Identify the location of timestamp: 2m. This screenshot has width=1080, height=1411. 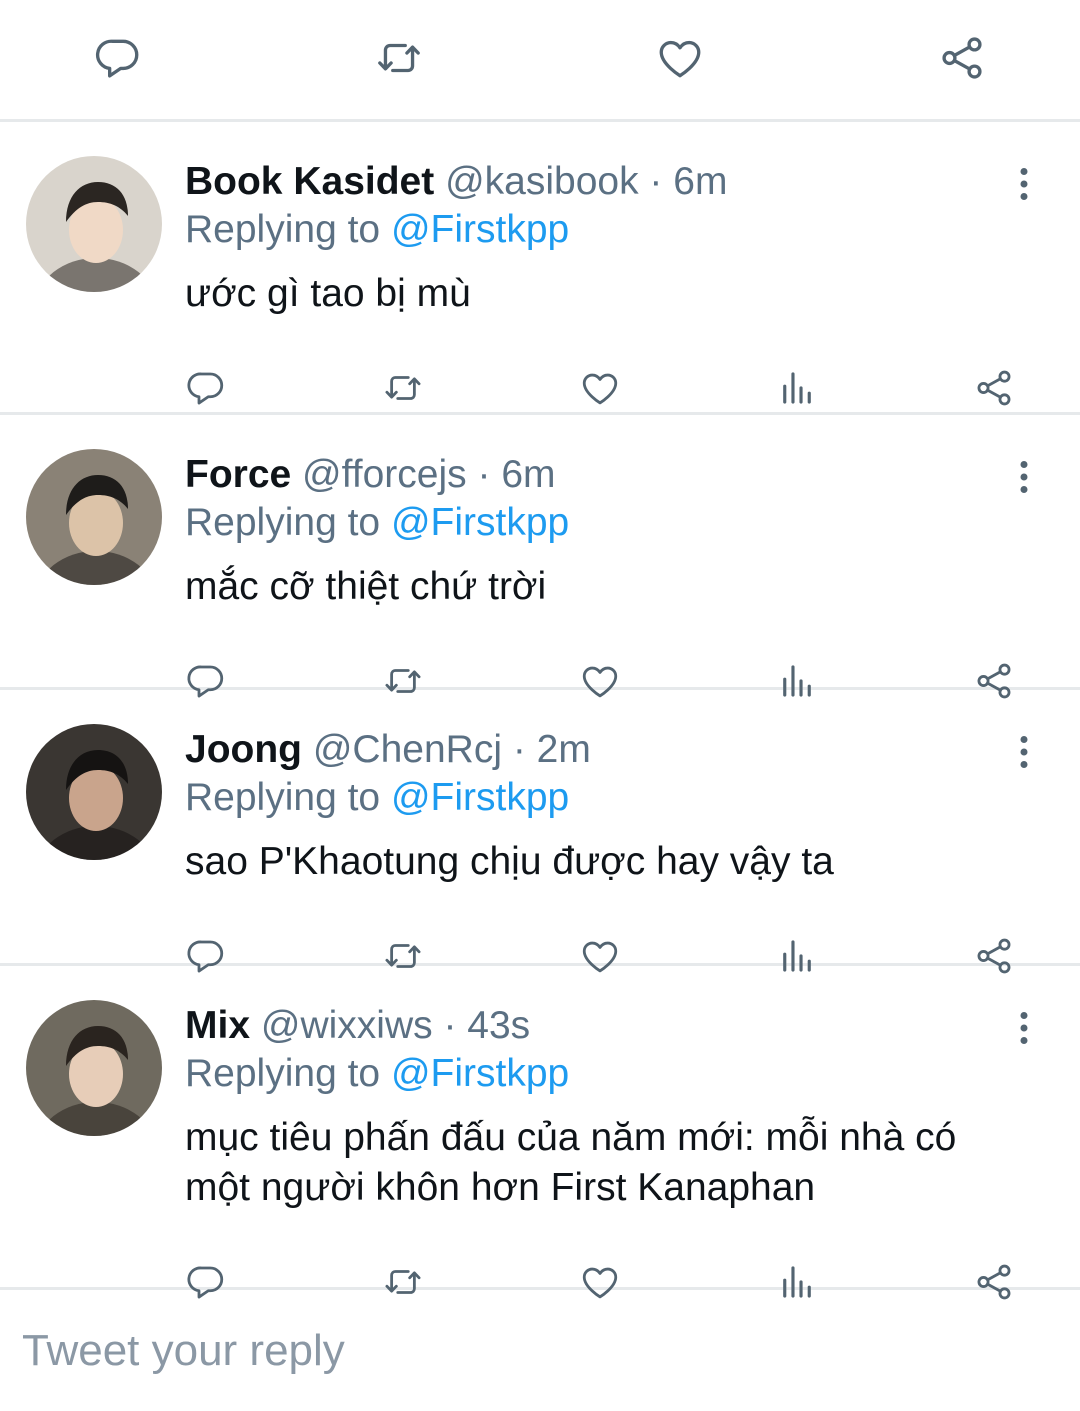
(564, 749).